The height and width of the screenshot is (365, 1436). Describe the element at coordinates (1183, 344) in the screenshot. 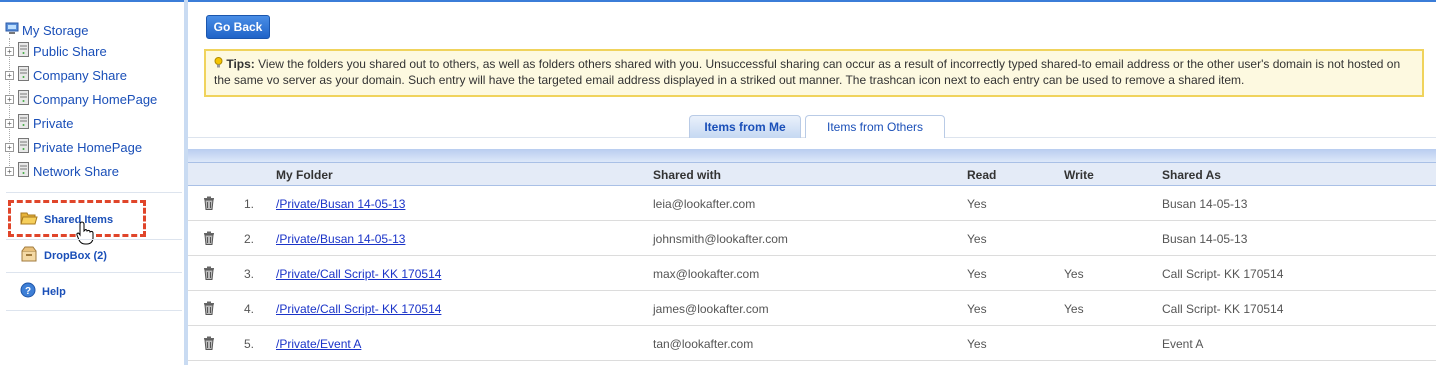

I see `shared-as-name: Event A` at that location.